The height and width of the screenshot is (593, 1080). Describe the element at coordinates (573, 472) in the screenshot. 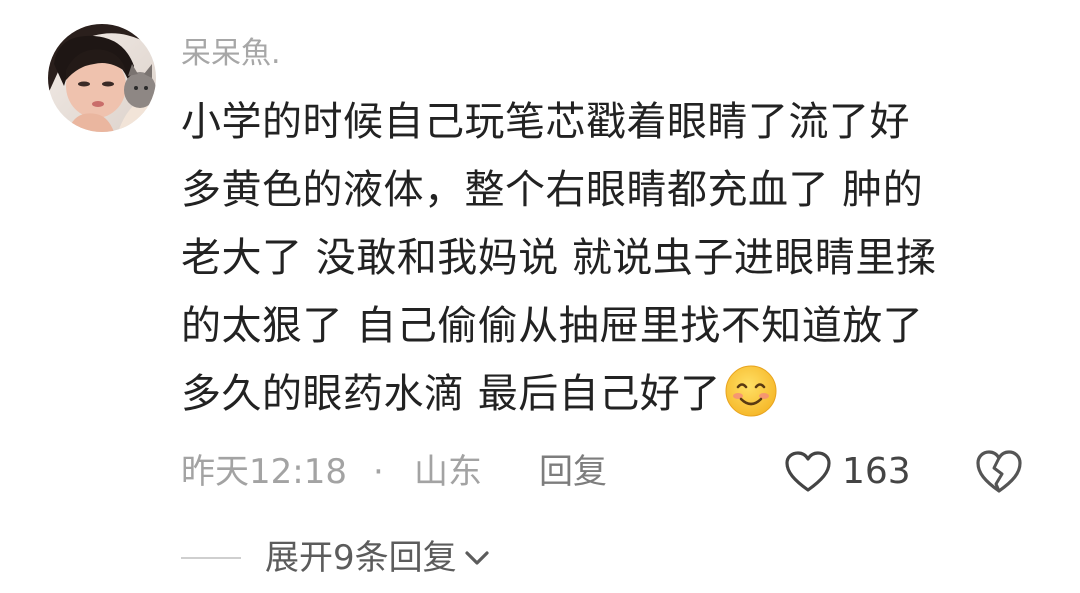

I see `reply-button: 回复` at that location.